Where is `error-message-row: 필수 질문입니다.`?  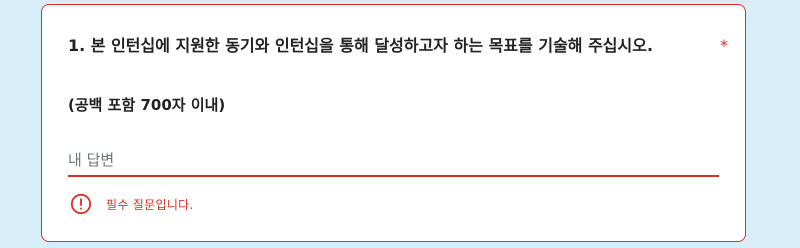 error-message-row: 필수 질문입니다. is located at coordinates (132, 204).